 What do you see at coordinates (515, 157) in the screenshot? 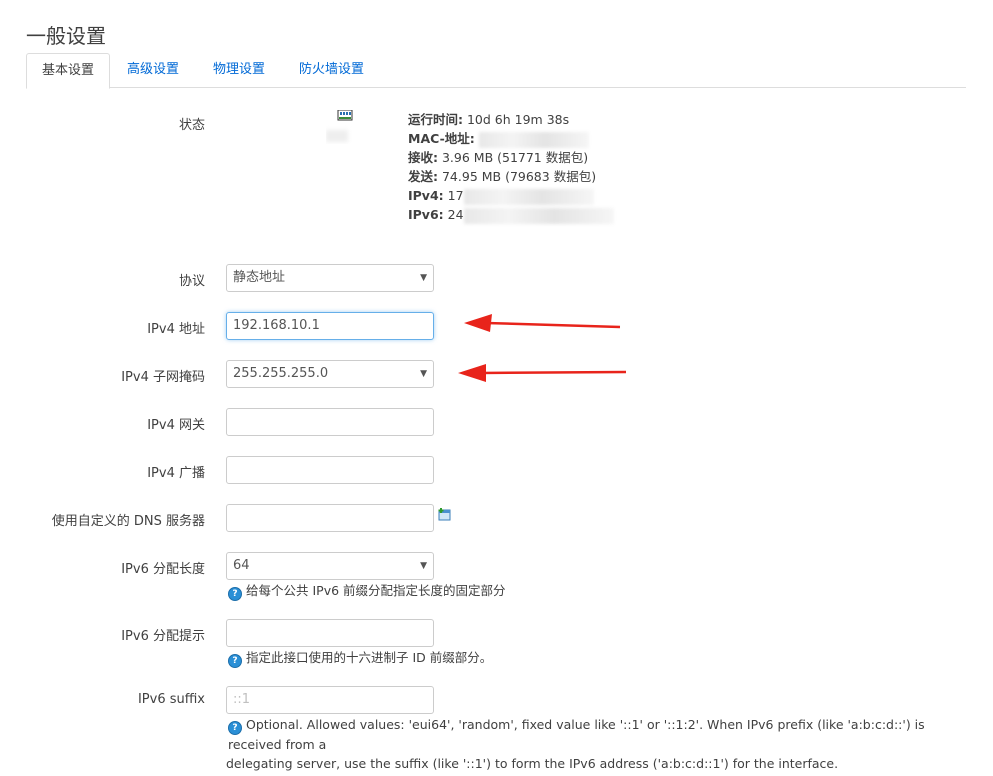
I see `rx-value: 3.96 MB (51771 数据包)` at bounding box center [515, 157].